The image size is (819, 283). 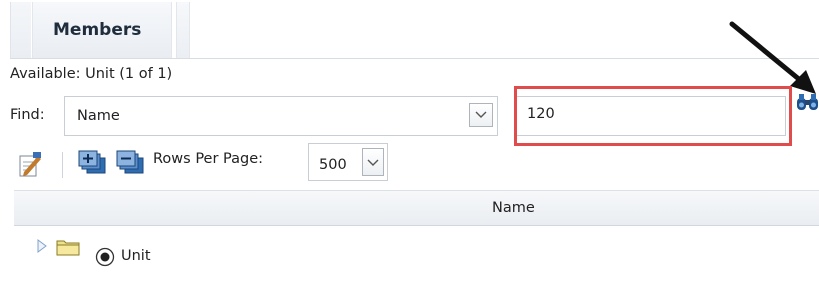 What do you see at coordinates (281, 116) in the screenshot?
I see `find-field-dropdown: Name` at bounding box center [281, 116].